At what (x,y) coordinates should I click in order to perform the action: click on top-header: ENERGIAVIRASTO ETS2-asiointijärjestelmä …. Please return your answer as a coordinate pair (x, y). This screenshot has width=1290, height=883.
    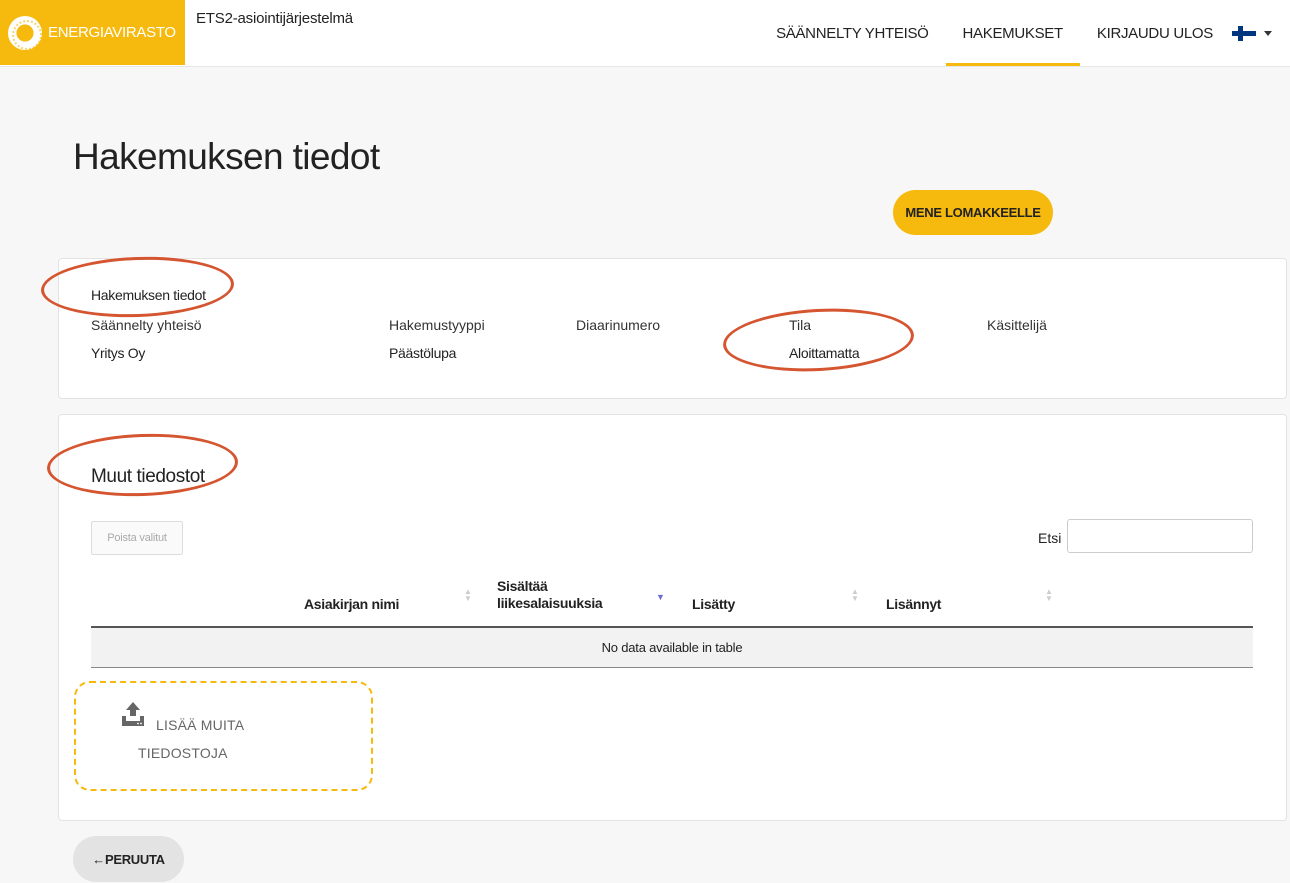
    Looking at the image, I should click on (645, 33).